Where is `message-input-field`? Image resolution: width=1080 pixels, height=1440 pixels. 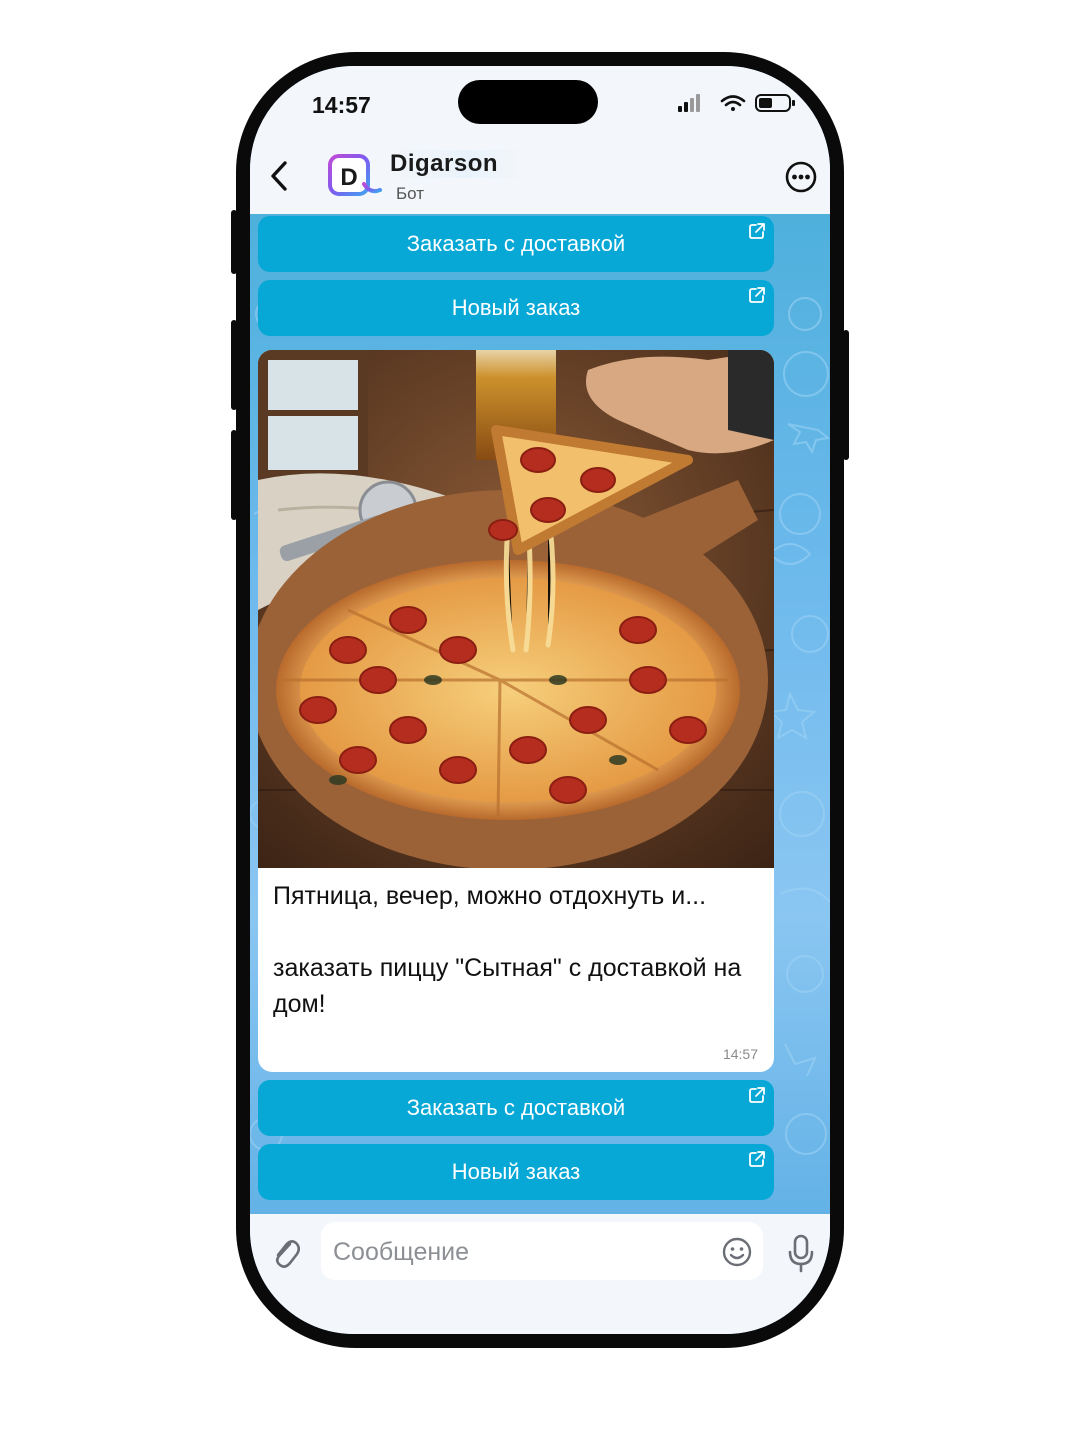 message-input-field is located at coordinates (542, 1252).